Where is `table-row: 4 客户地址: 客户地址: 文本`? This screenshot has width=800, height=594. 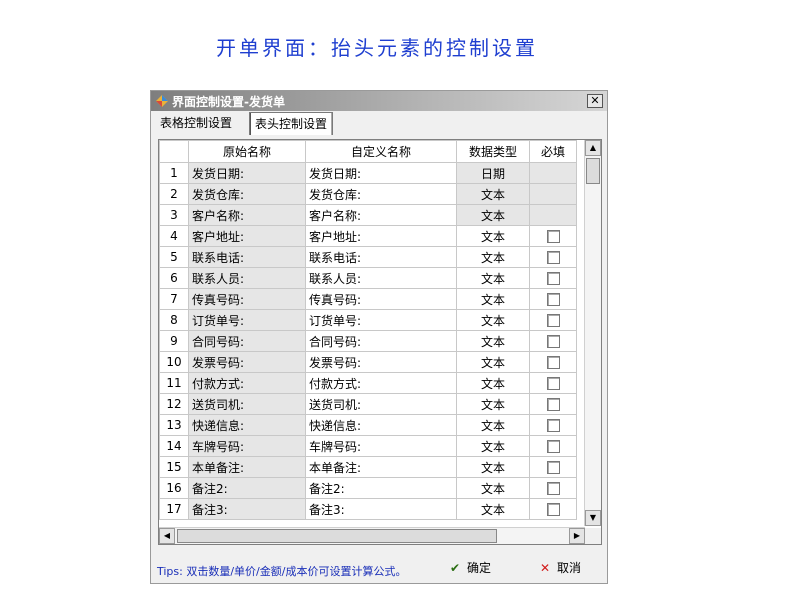
table-row: 4 客户地址: 客户地址: 文本 is located at coordinates (368, 236).